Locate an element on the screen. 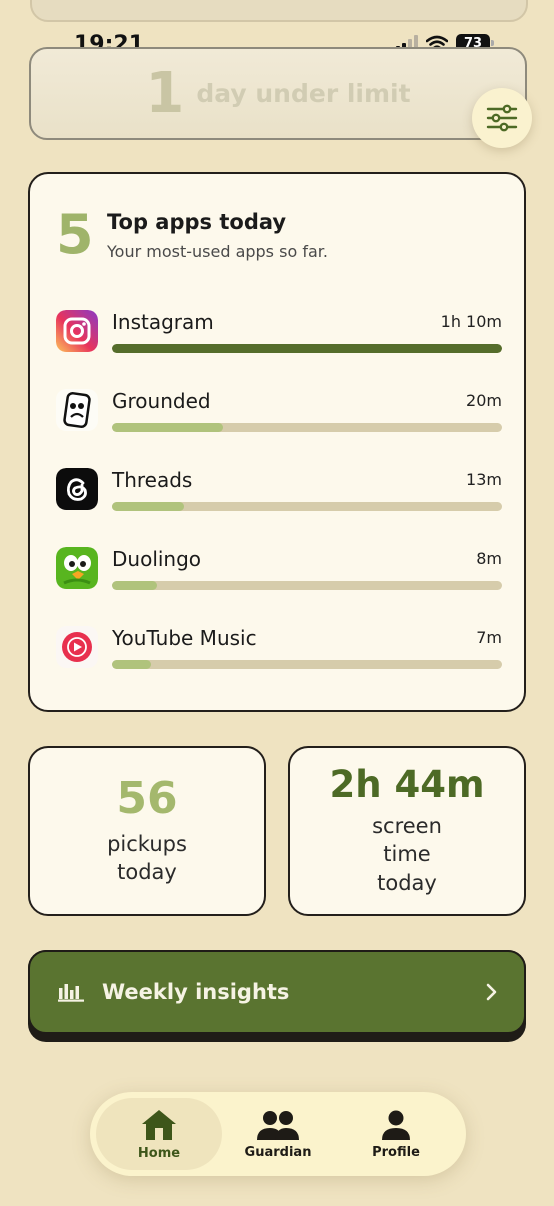  weekly-insights-button: Weekly insights is located at coordinates (277, 992).